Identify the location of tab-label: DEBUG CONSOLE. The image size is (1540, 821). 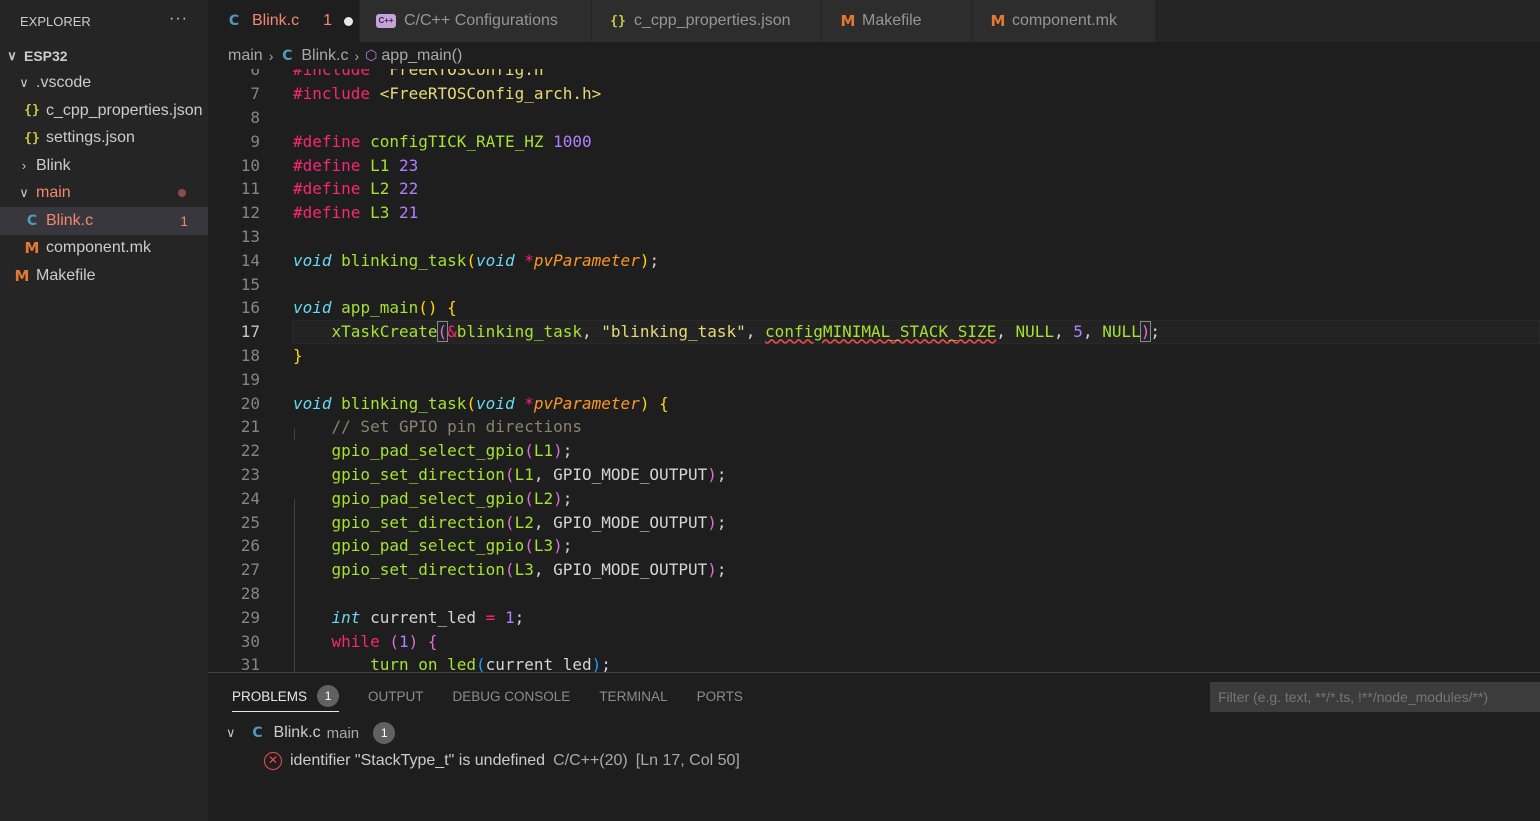
(511, 696).